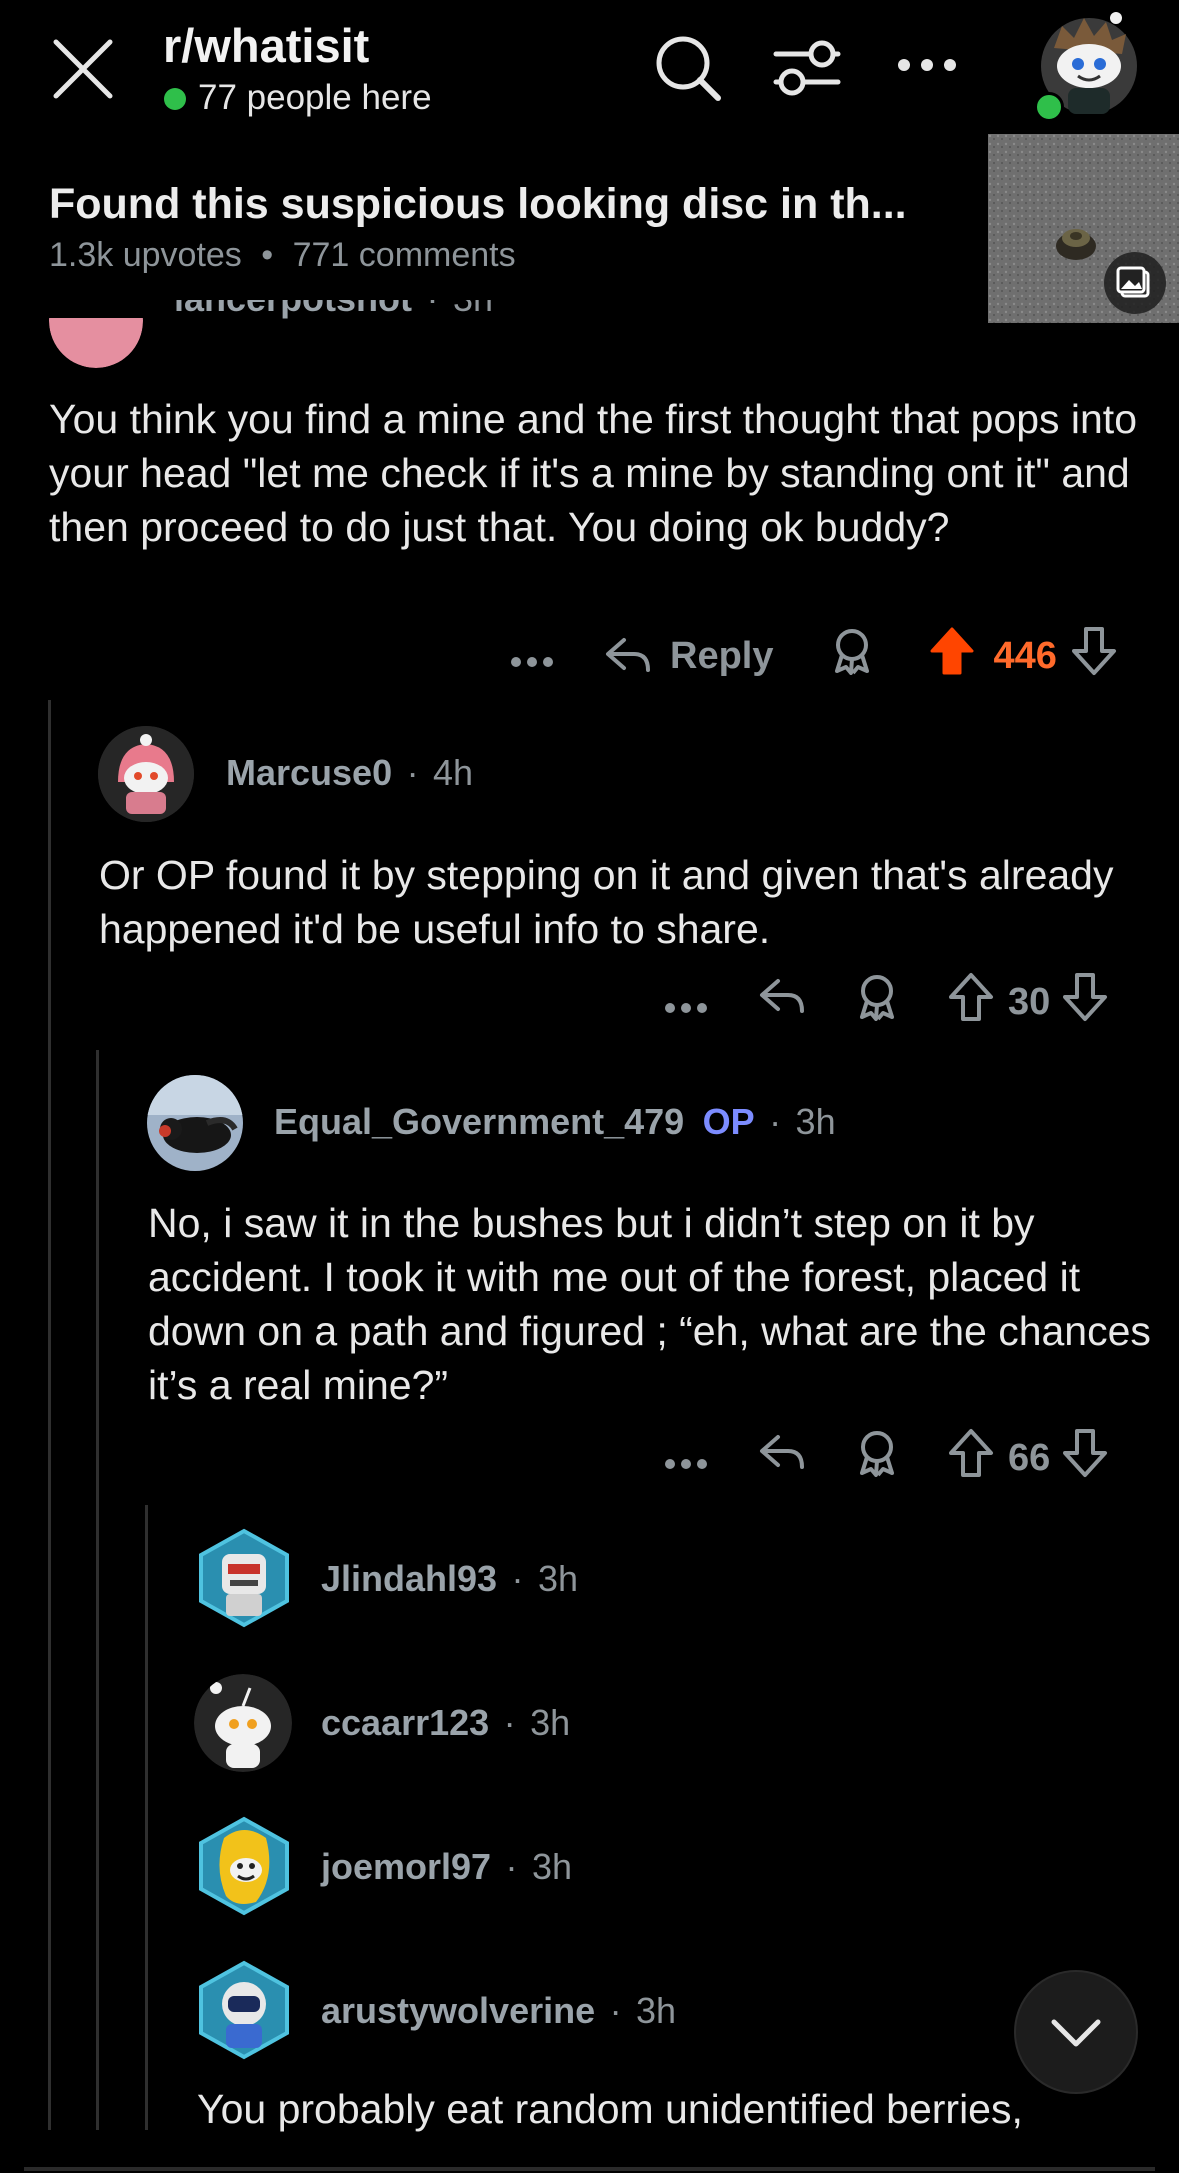  I want to click on comment-actions: 66, so click(886, 1458).